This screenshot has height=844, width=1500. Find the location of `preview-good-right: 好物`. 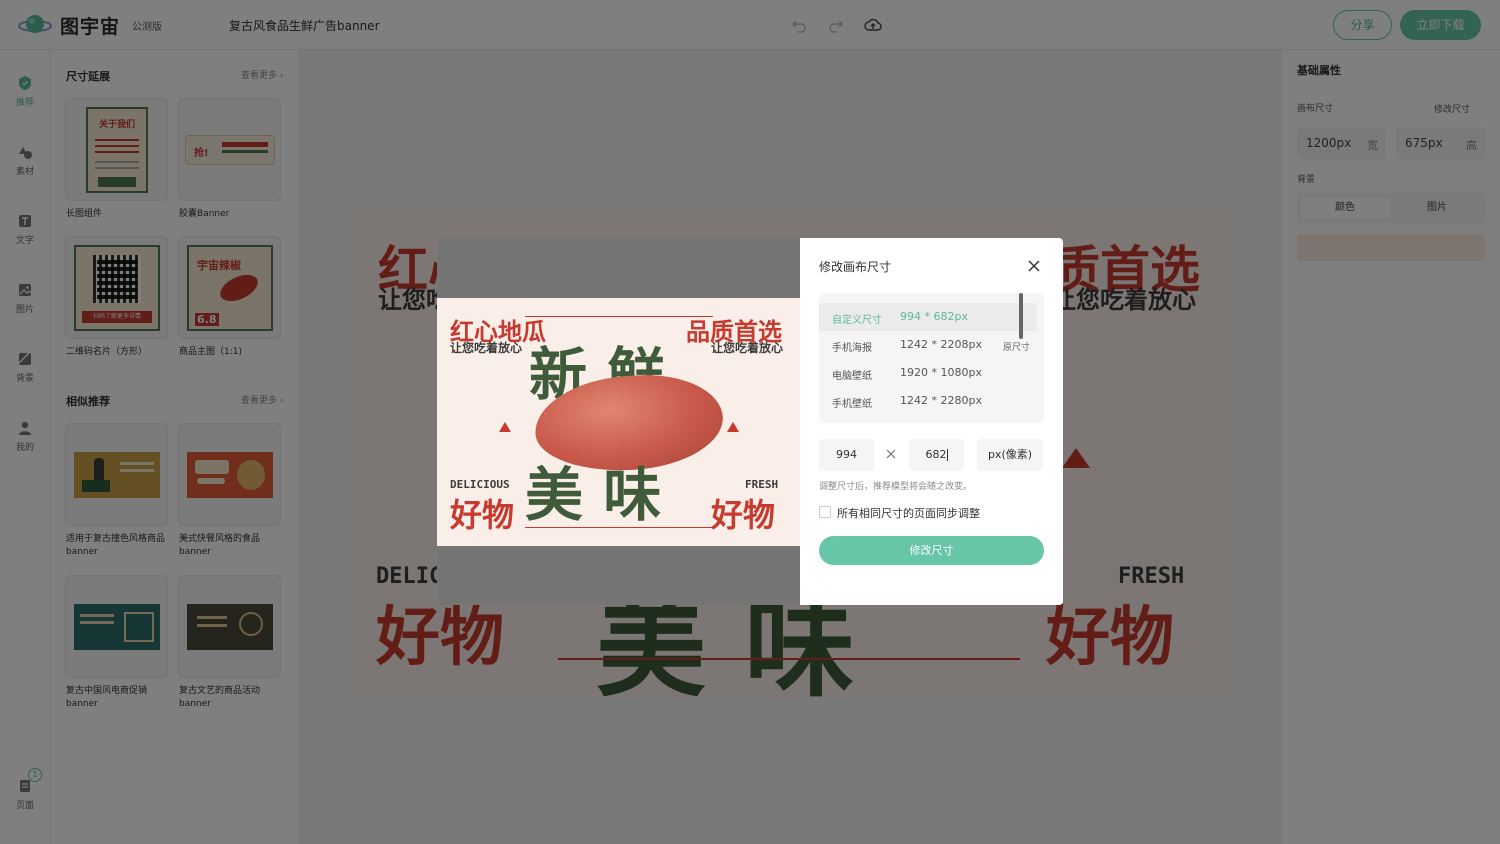

preview-good-right: 好物 is located at coordinates (743, 515).